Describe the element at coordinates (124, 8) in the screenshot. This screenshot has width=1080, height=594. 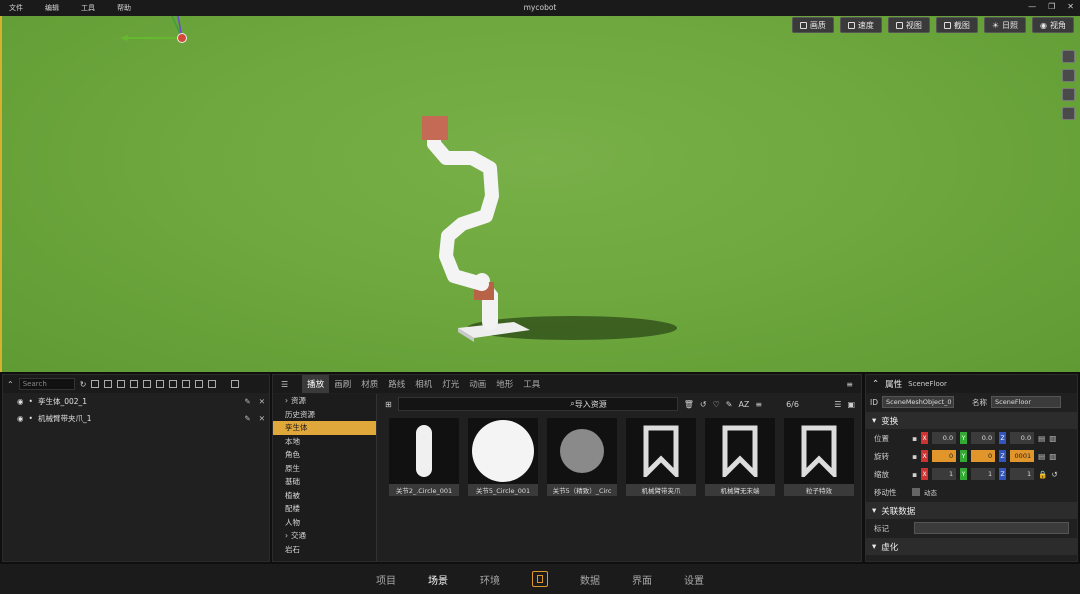
I see `menu-help: 帮助` at that location.